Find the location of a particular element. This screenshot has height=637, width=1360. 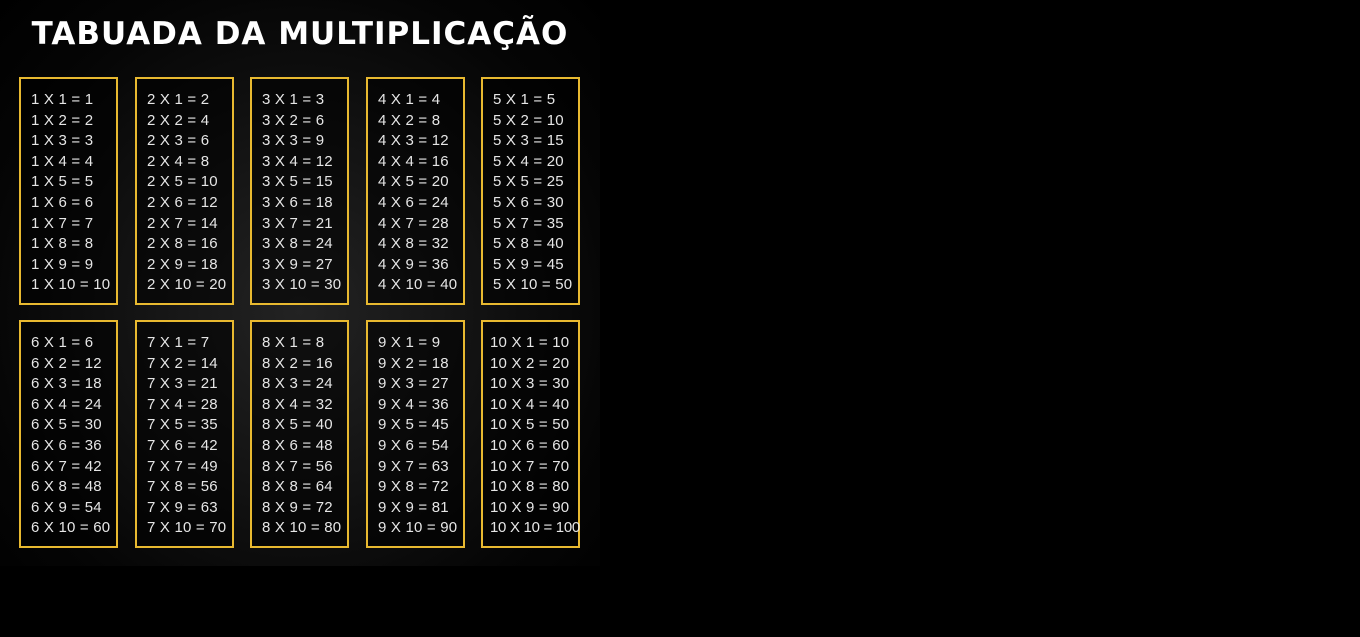

table-row: 7 X 9 = 63 is located at coordinates (182, 507).